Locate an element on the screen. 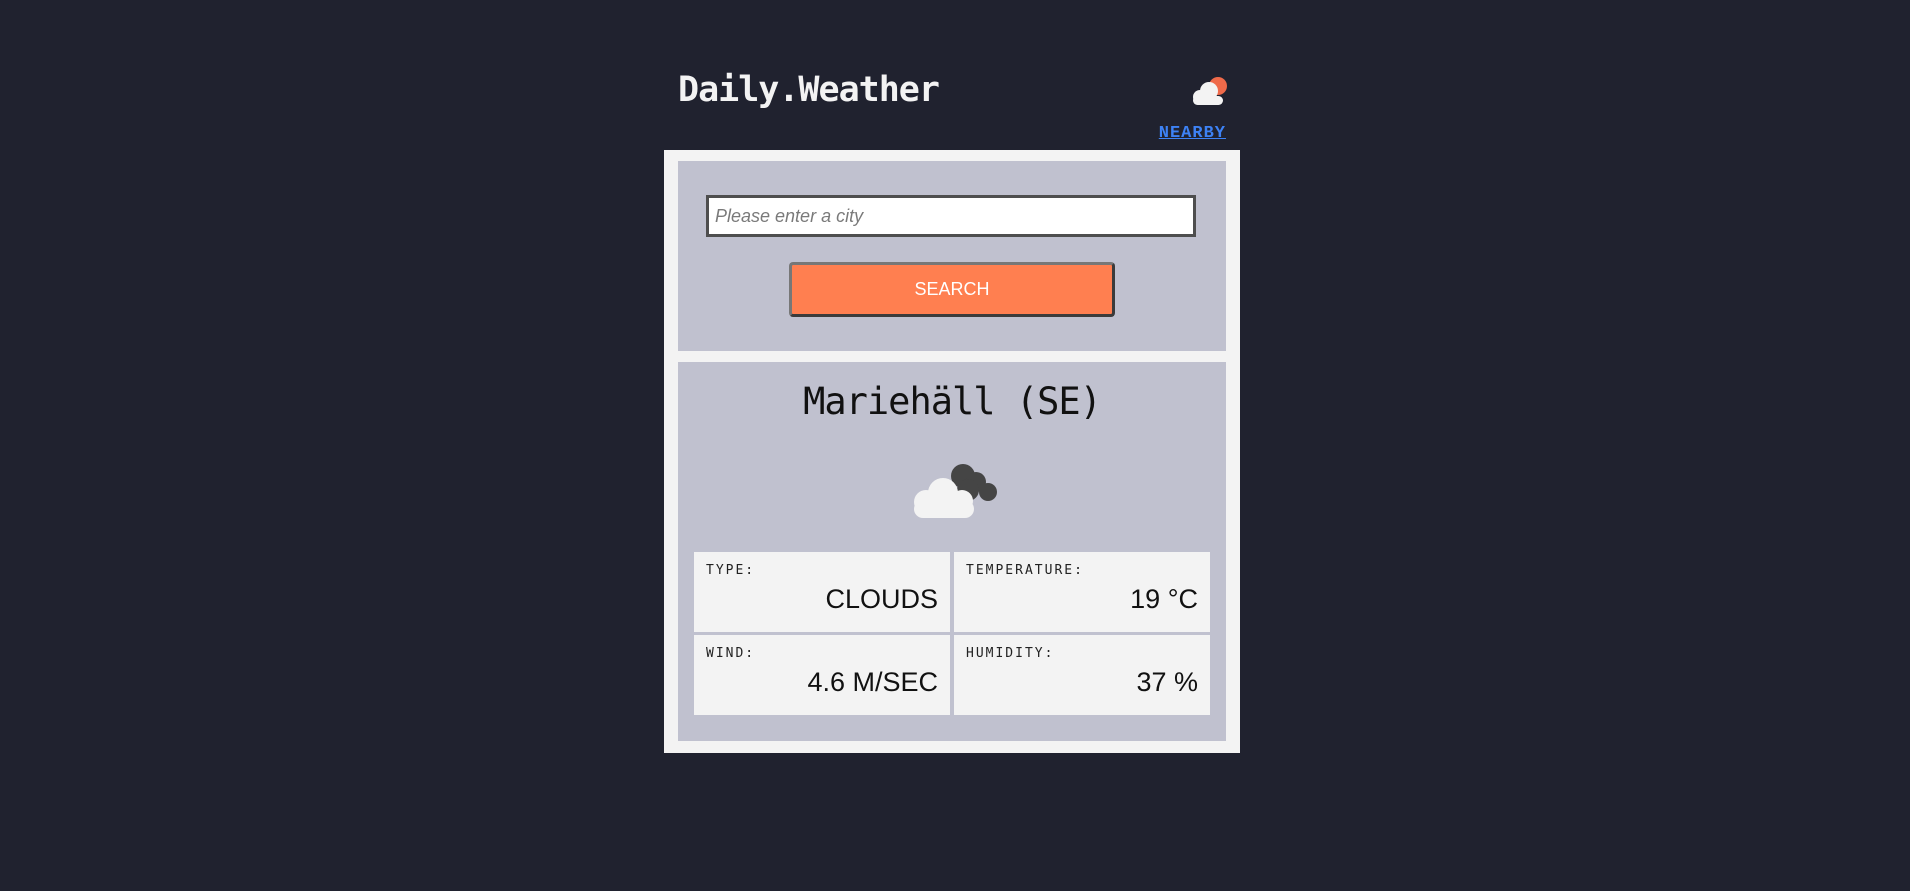 This screenshot has height=891, width=1910. stat-temperature-value: 19 °C is located at coordinates (1164, 599).